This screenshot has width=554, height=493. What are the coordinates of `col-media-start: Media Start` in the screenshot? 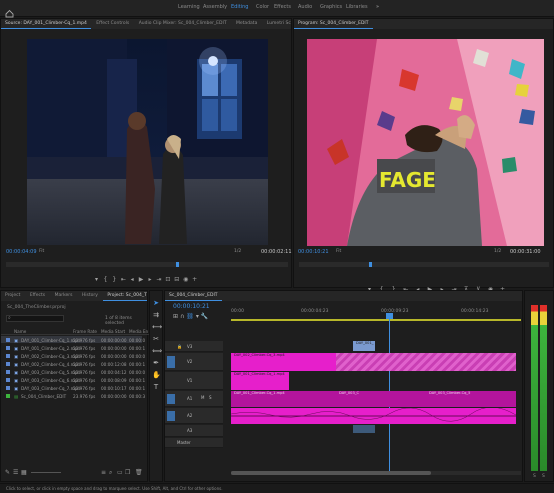 It's located at (113, 331).